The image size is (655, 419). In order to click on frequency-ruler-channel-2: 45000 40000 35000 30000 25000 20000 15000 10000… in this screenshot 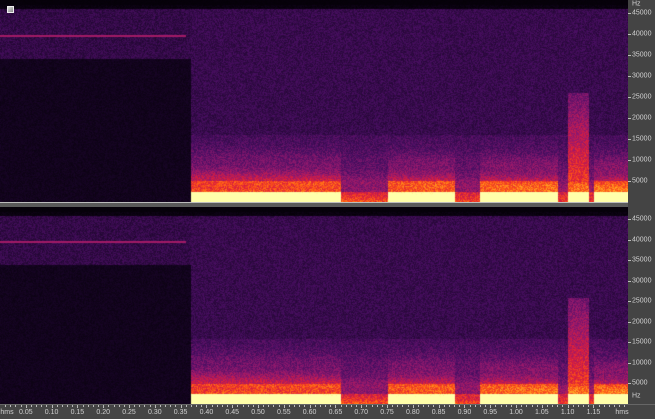, I will do `click(641, 303)`.